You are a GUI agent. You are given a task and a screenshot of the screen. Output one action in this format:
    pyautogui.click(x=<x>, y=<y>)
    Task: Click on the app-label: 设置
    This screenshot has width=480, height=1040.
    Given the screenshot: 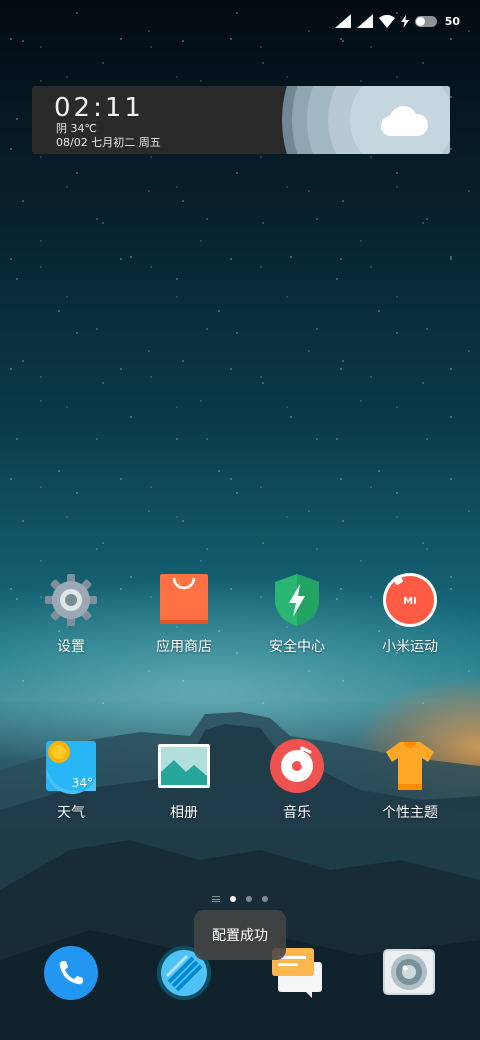 What is the action you would take?
    pyautogui.click(x=71, y=647)
    